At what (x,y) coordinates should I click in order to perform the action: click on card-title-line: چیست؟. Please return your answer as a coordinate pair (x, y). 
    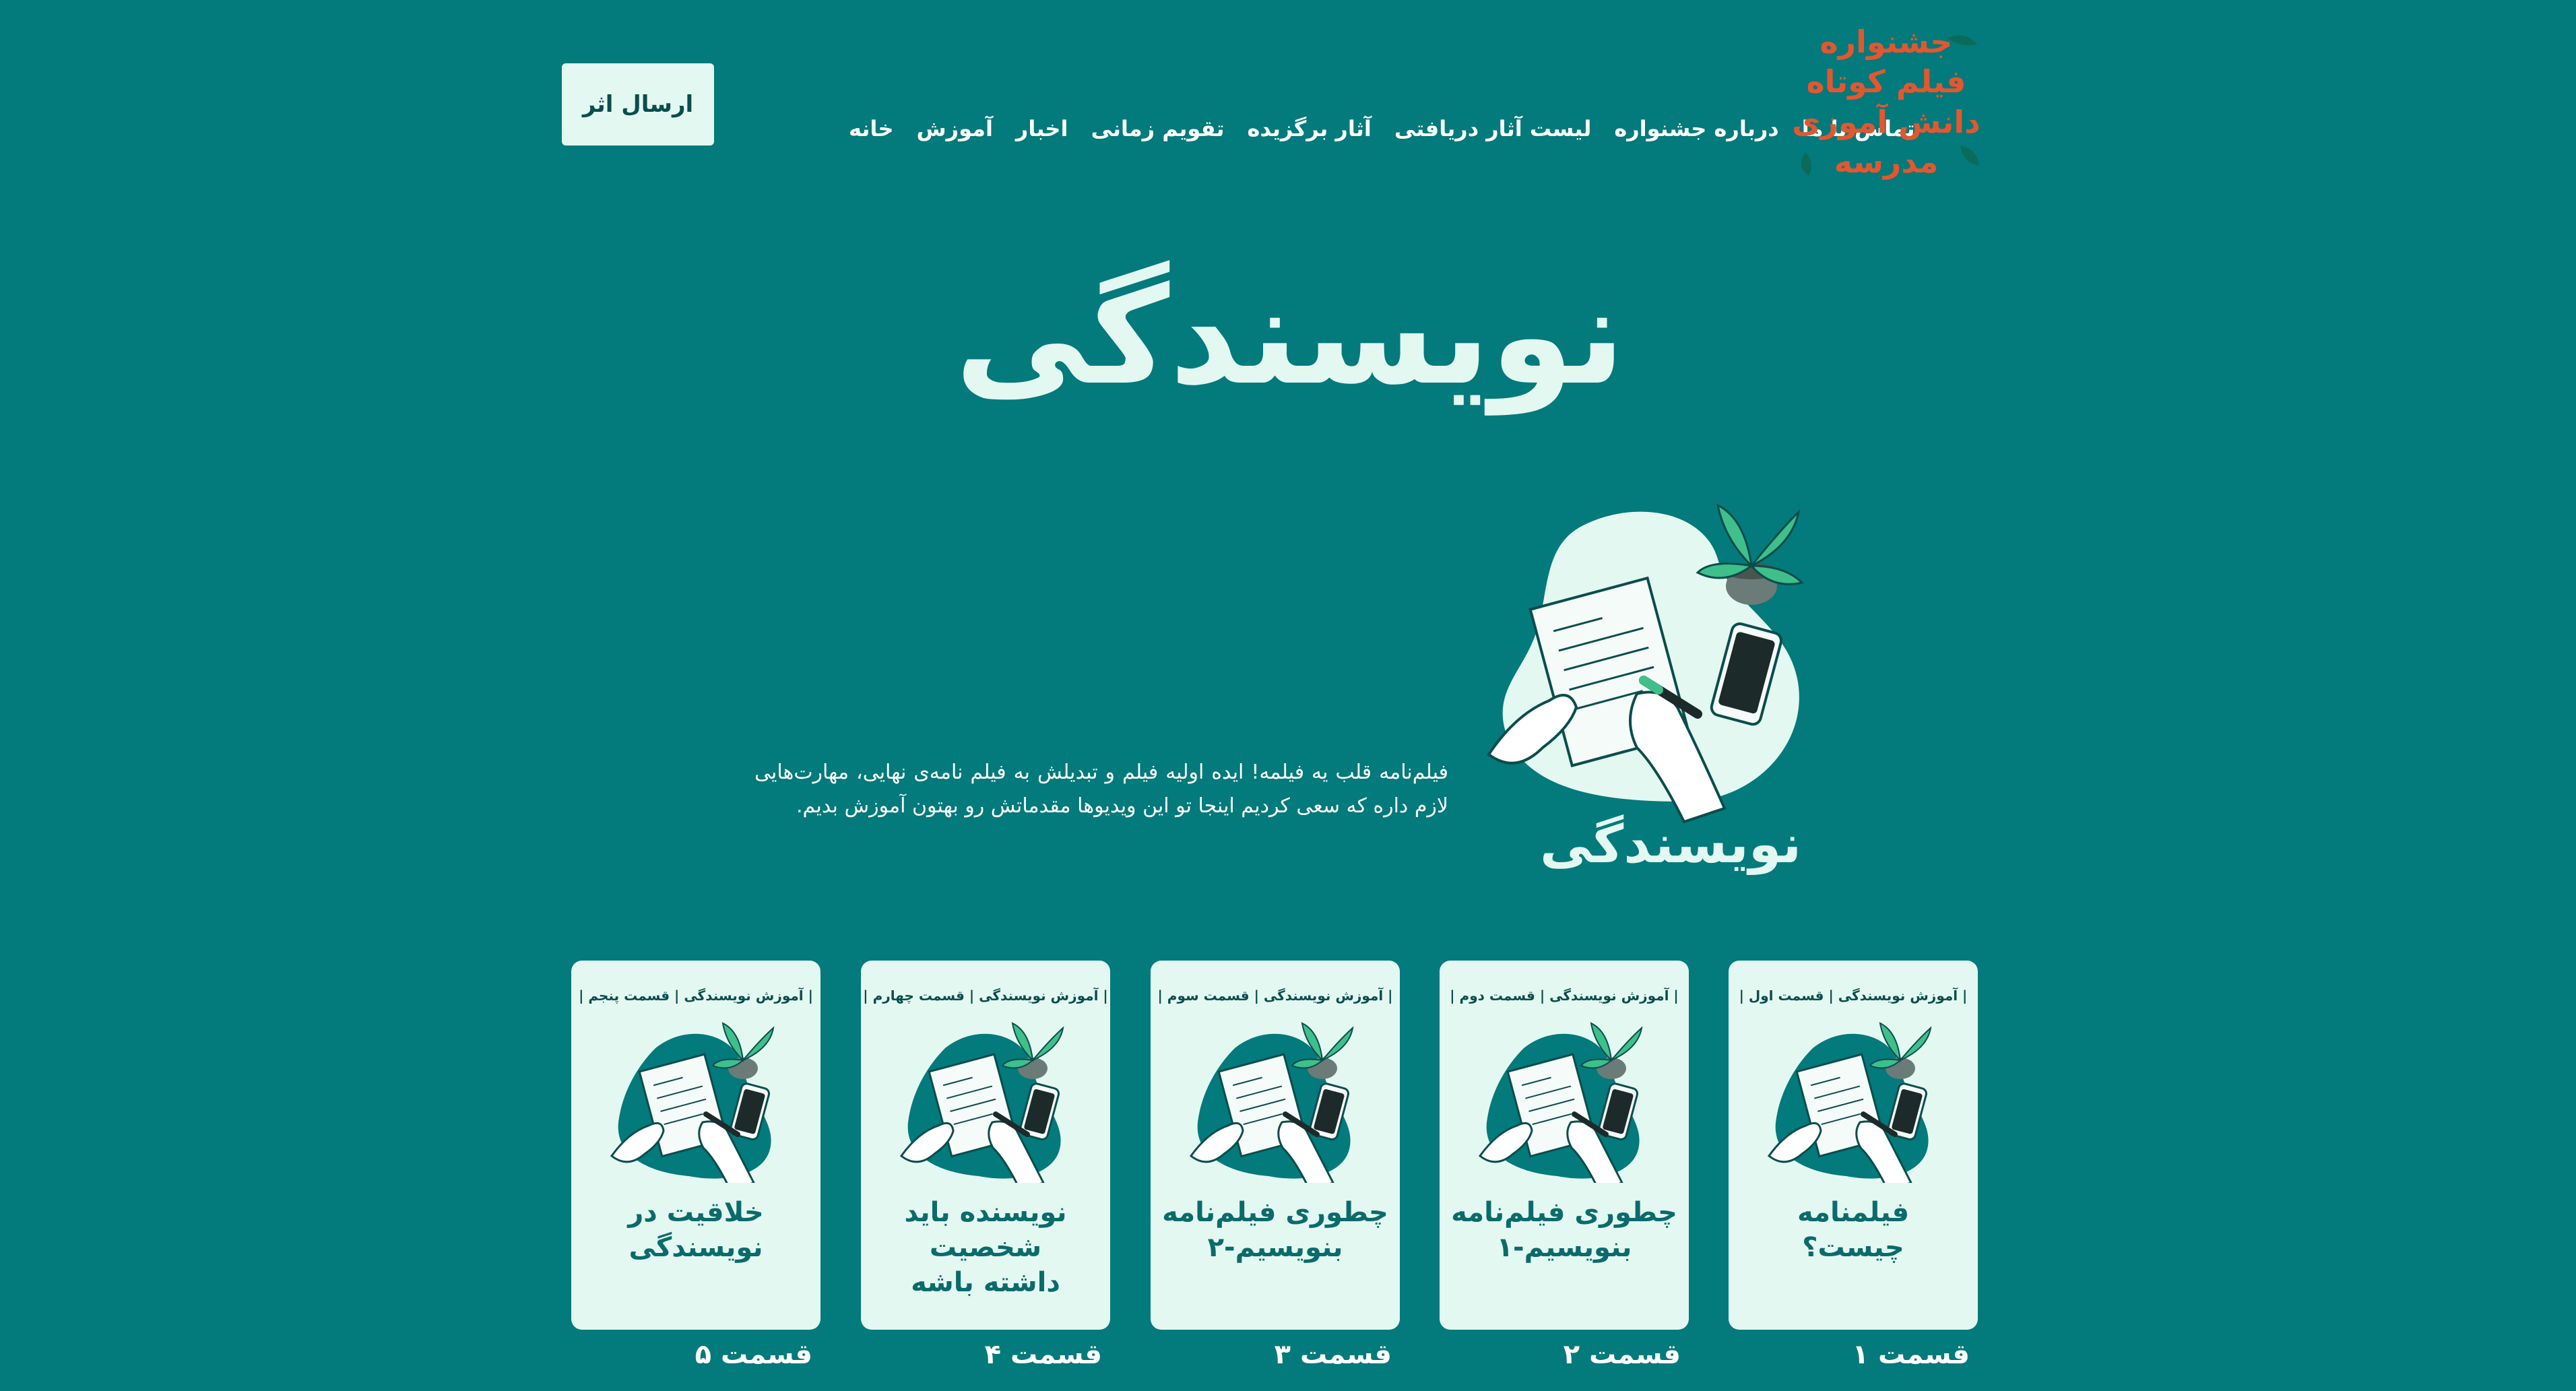
    Looking at the image, I should click on (1853, 1247).